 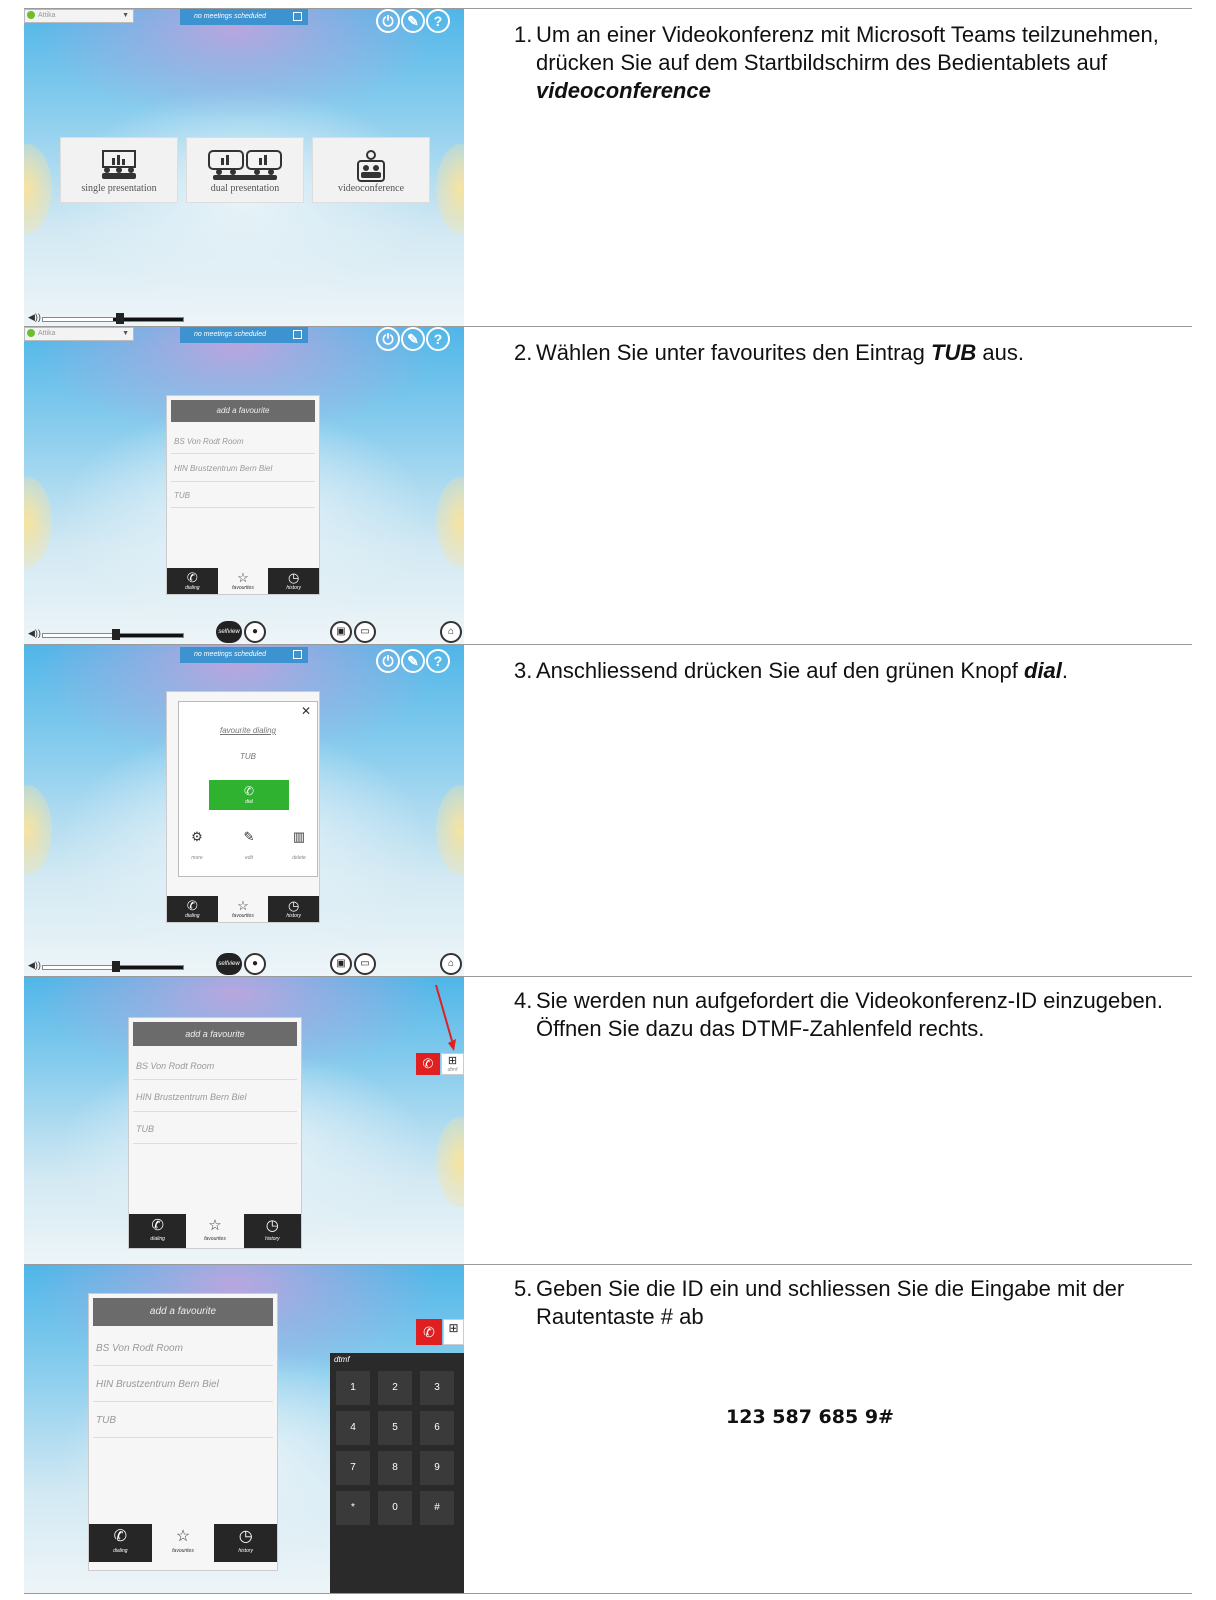 I want to click on dtmf-keypad: dtmf 1 2 3 4 5 6 7 8 9 * 0 #, so click(x=397, y=1473).